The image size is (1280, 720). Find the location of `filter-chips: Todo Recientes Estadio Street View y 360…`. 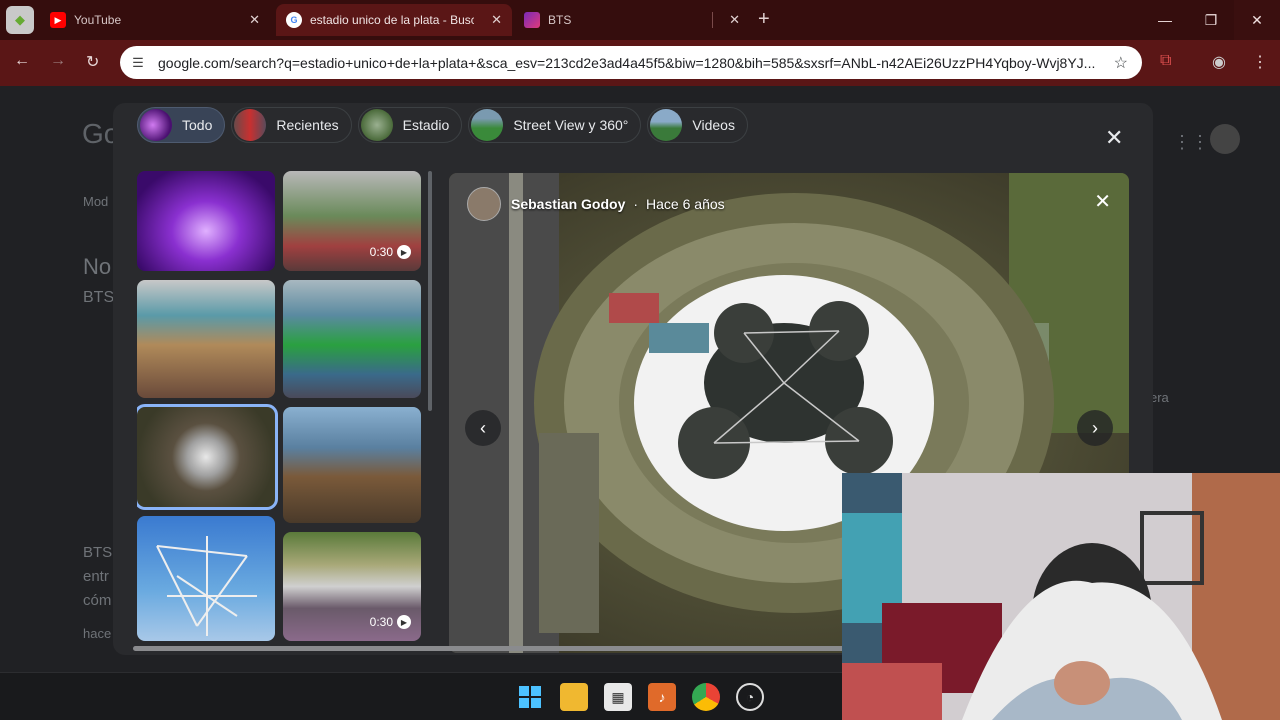

filter-chips: Todo Recientes Estadio Street View y 360… is located at coordinates (442, 125).